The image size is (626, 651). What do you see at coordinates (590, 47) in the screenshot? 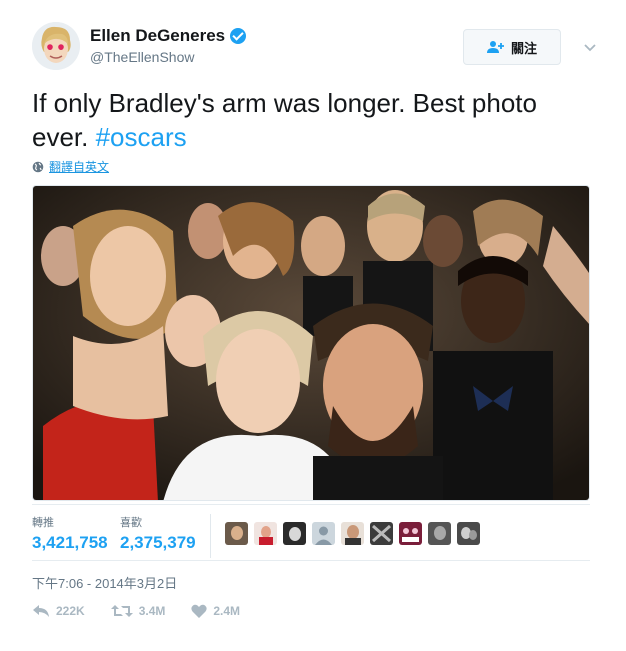
I see `chevron-down-icon` at bounding box center [590, 47].